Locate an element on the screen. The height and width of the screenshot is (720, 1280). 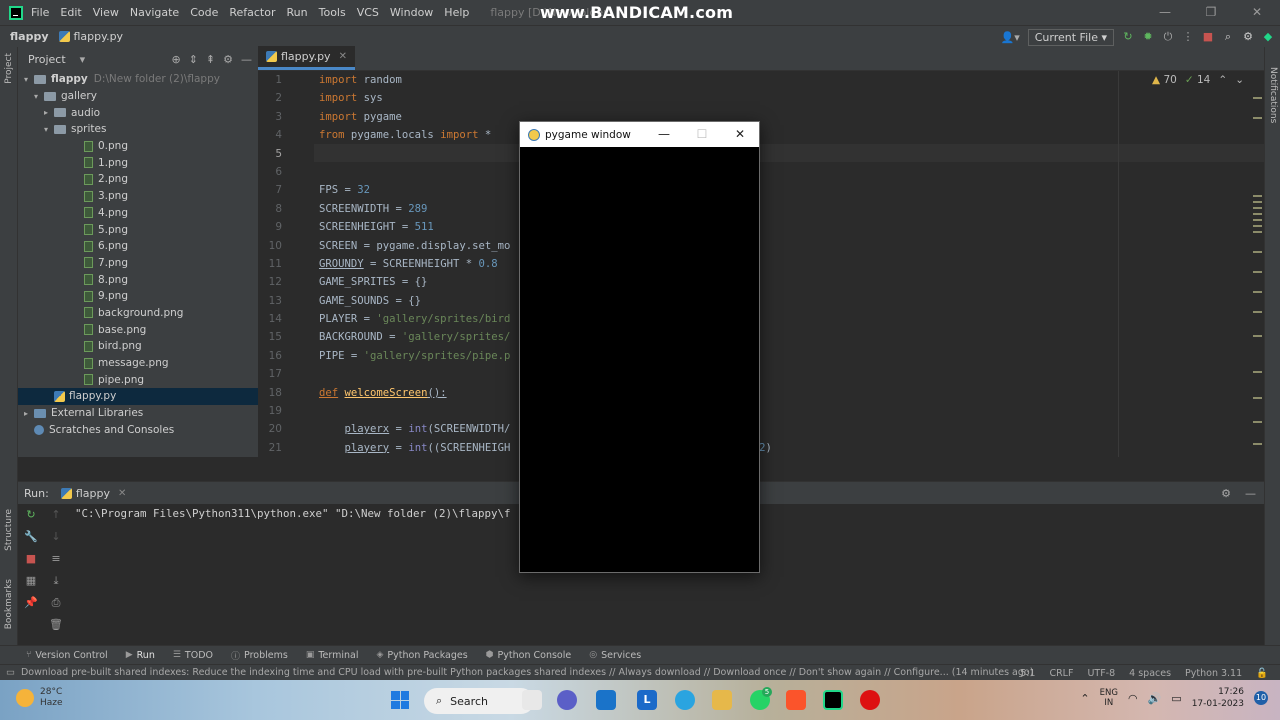
tree-item: 6.png is located at coordinates (138, 246).